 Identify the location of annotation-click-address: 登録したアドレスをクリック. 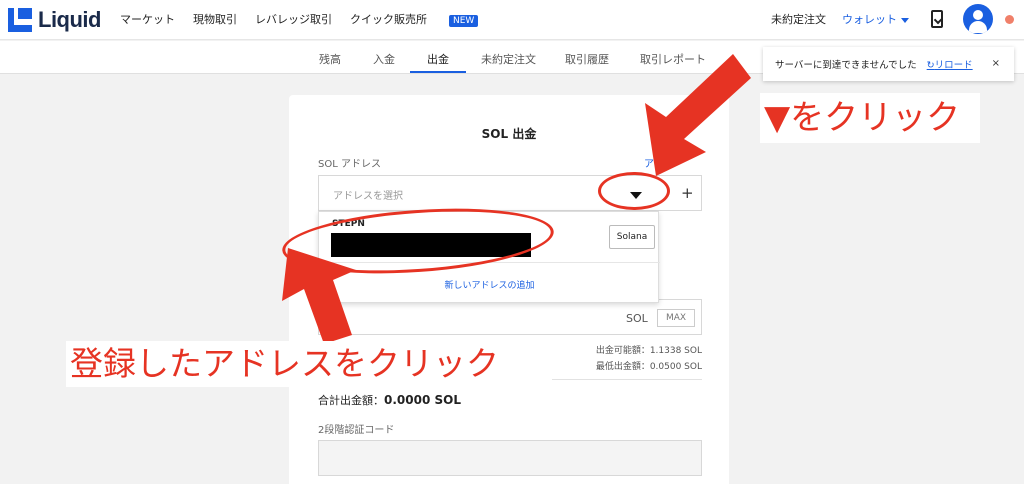
(309, 364).